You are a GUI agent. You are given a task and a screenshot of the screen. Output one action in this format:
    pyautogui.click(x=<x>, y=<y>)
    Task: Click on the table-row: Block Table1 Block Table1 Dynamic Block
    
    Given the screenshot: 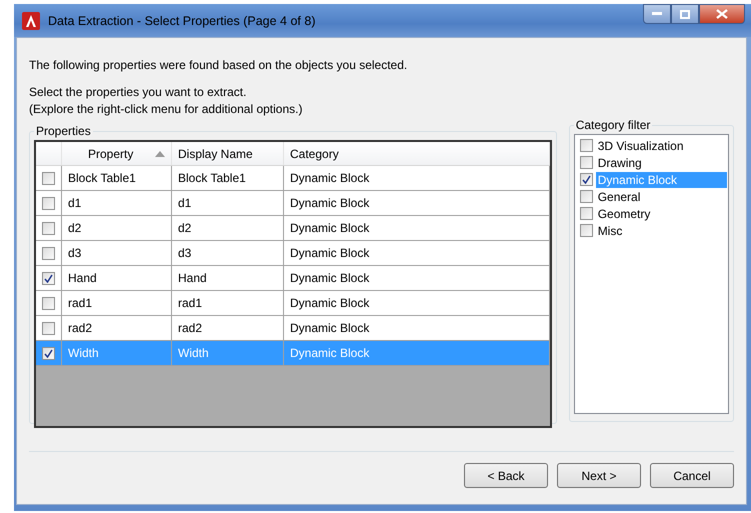 What is the action you would take?
    pyautogui.click(x=293, y=178)
    